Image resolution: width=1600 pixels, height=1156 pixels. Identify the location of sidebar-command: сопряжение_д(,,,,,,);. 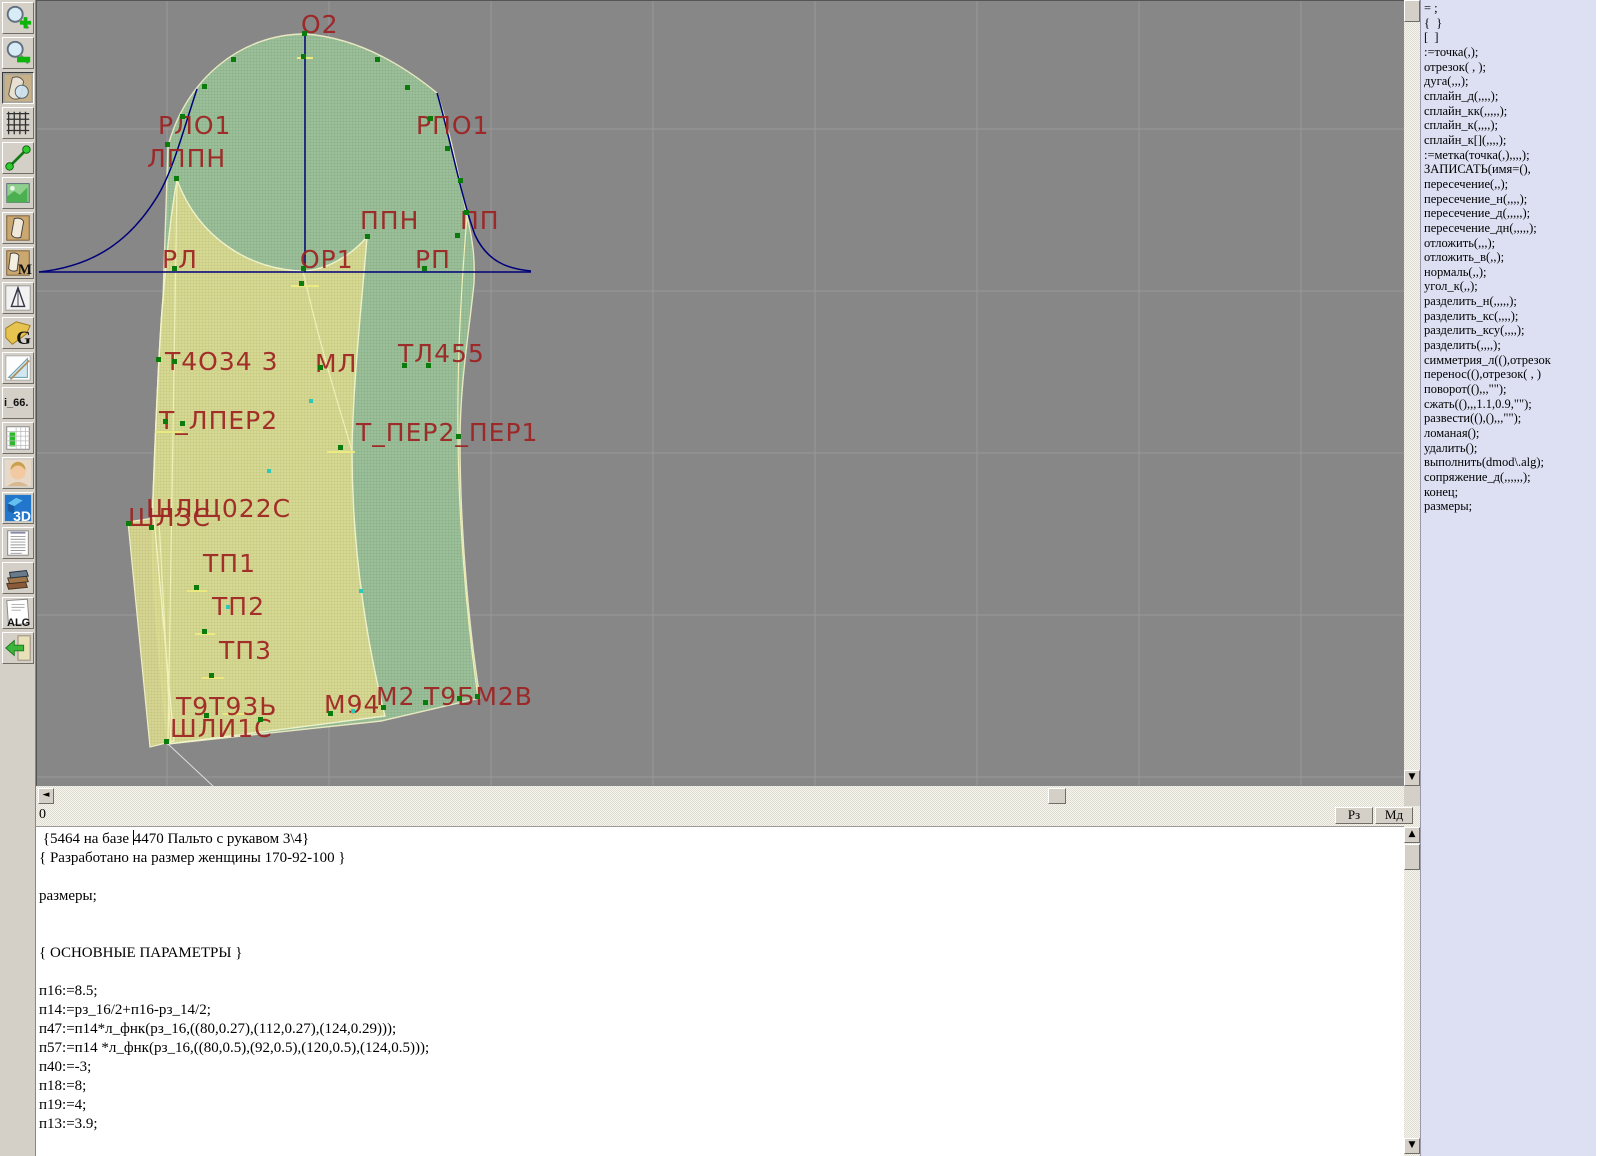
(1510, 477).